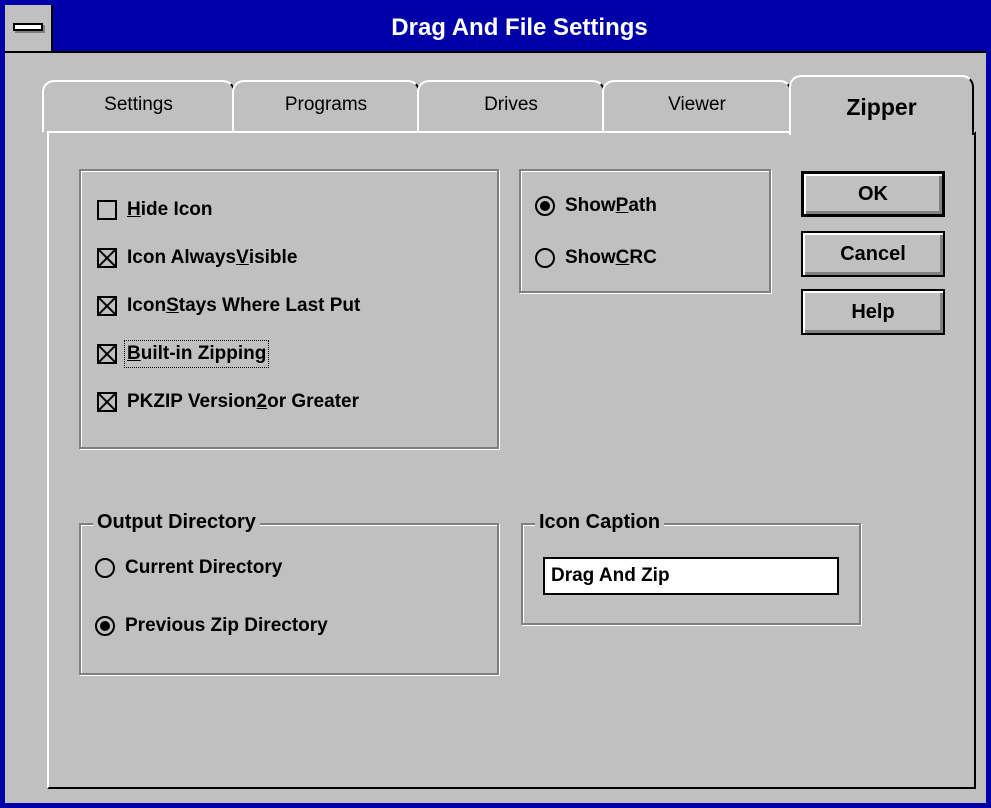 The height and width of the screenshot is (808, 991). What do you see at coordinates (873, 254) in the screenshot?
I see `cancel-button: Cancel` at bounding box center [873, 254].